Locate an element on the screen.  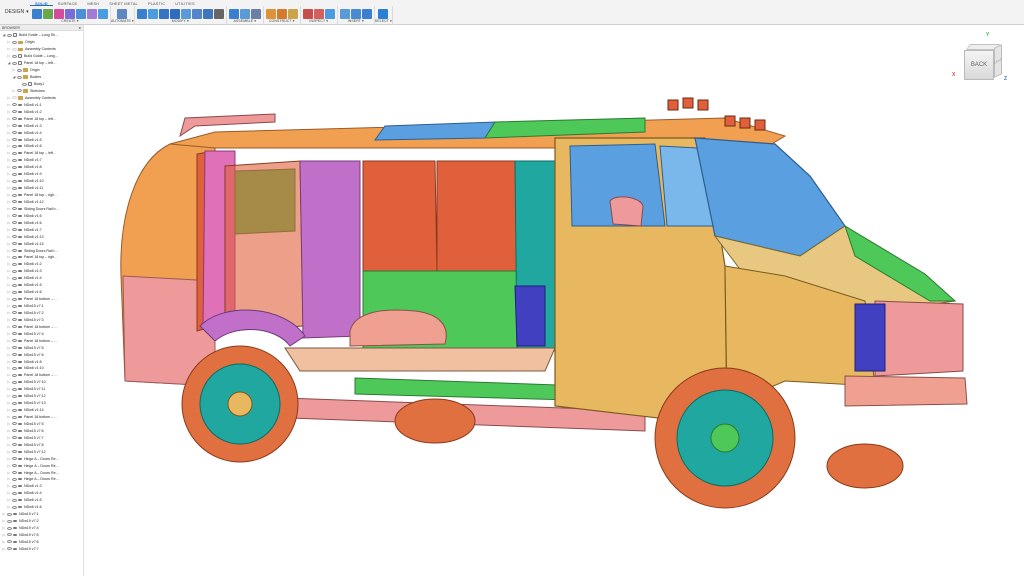
tree-row: ▷ NDw19 v7:6 is located at coordinates (41, 541).